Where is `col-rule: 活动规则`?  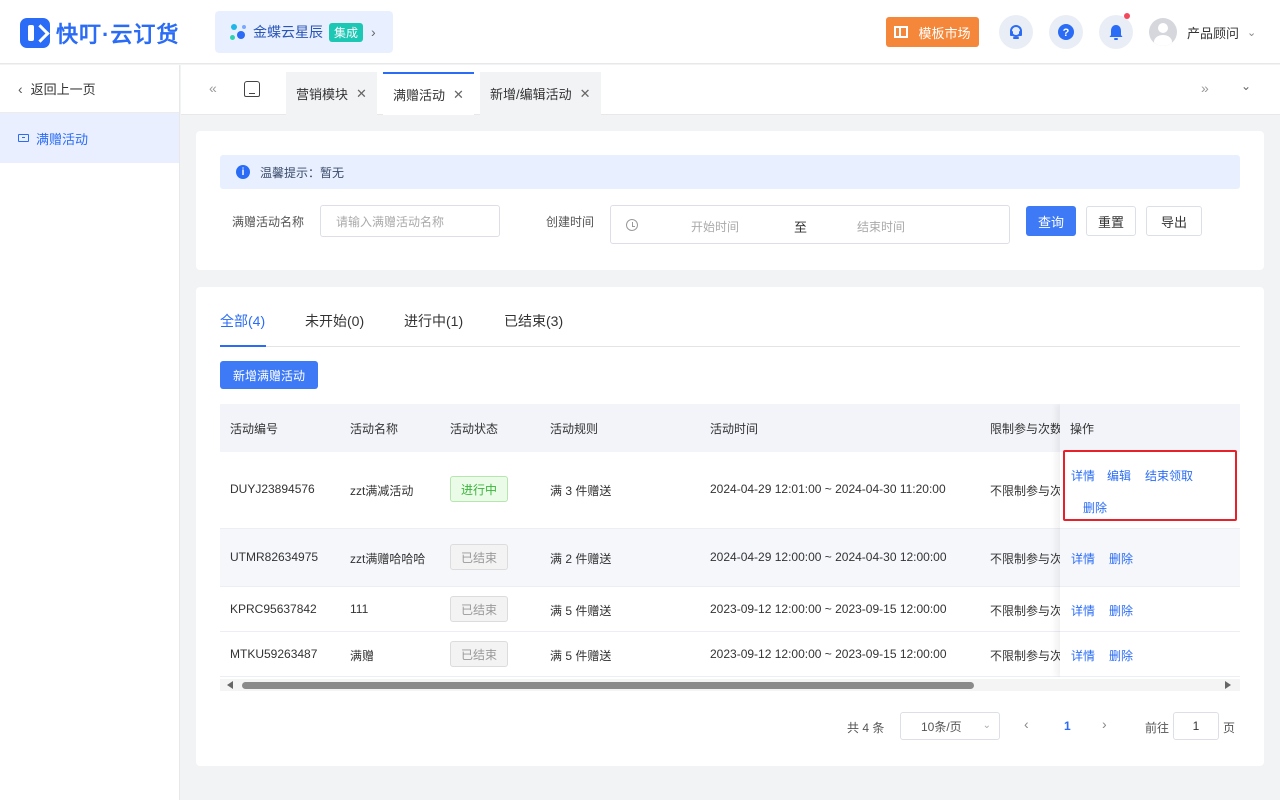 col-rule: 活动规则 is located at coordinates (574, 429).